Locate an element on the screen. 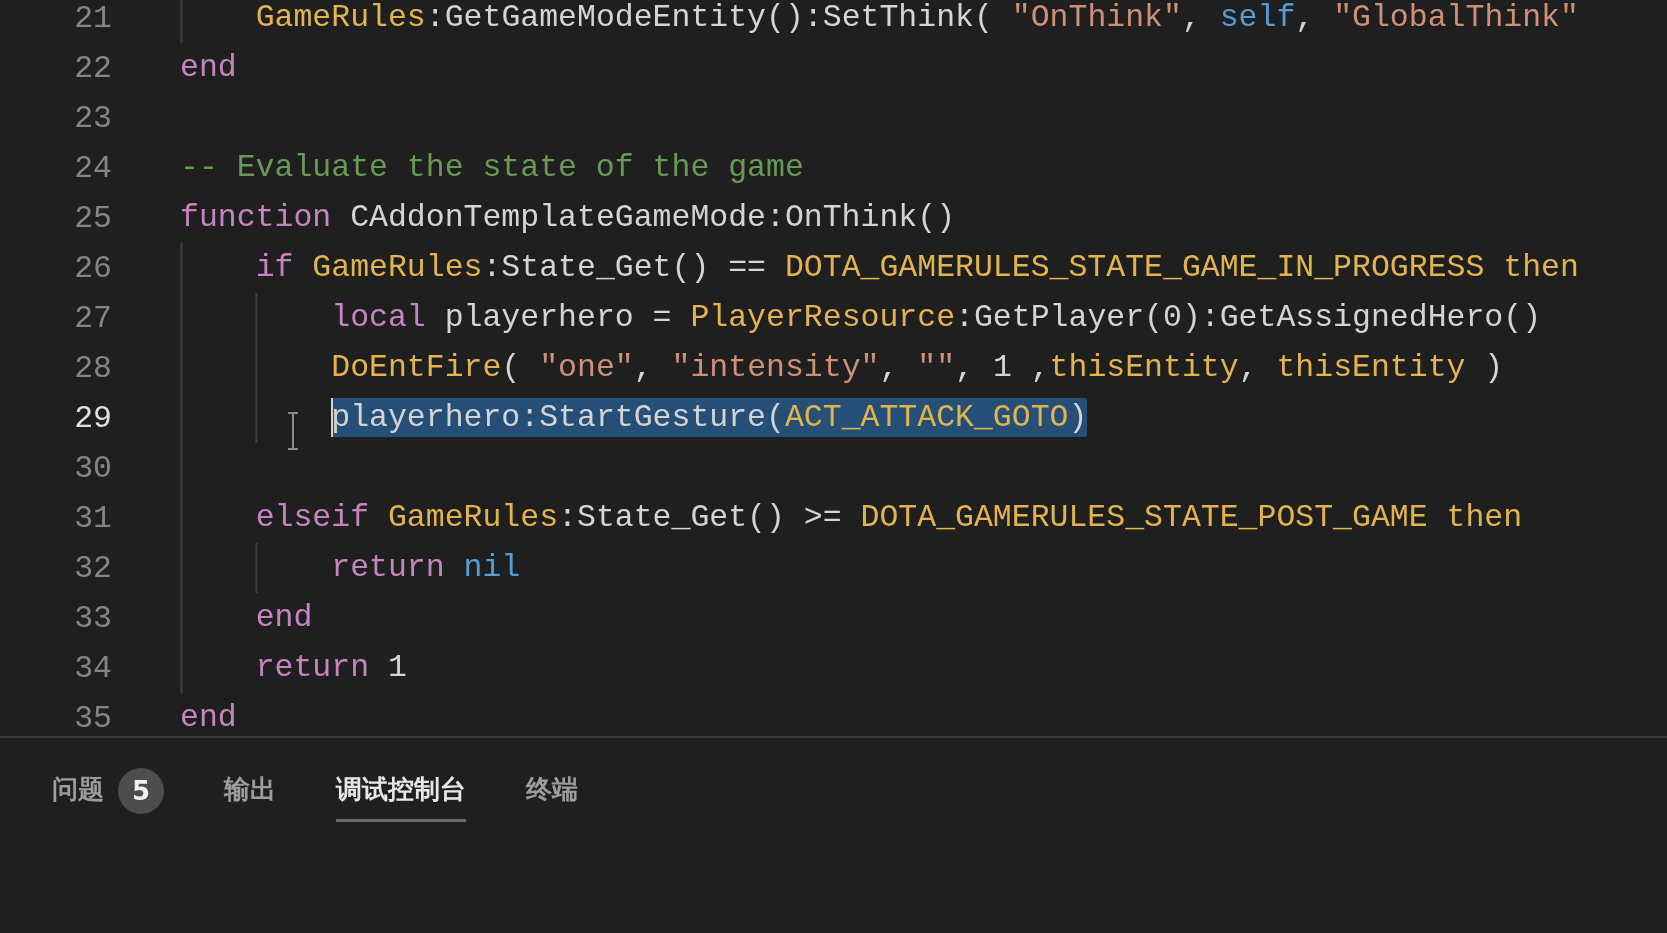  line-number: 26 is located at coordinates (92, 268).